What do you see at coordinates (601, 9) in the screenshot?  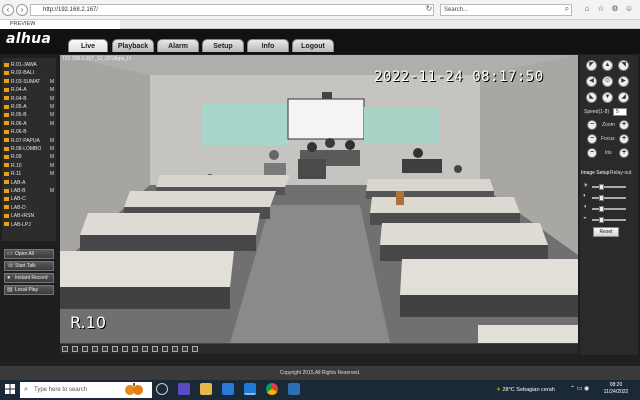 I see `favorites-icon: ☆` at bounding box center [601, 9].